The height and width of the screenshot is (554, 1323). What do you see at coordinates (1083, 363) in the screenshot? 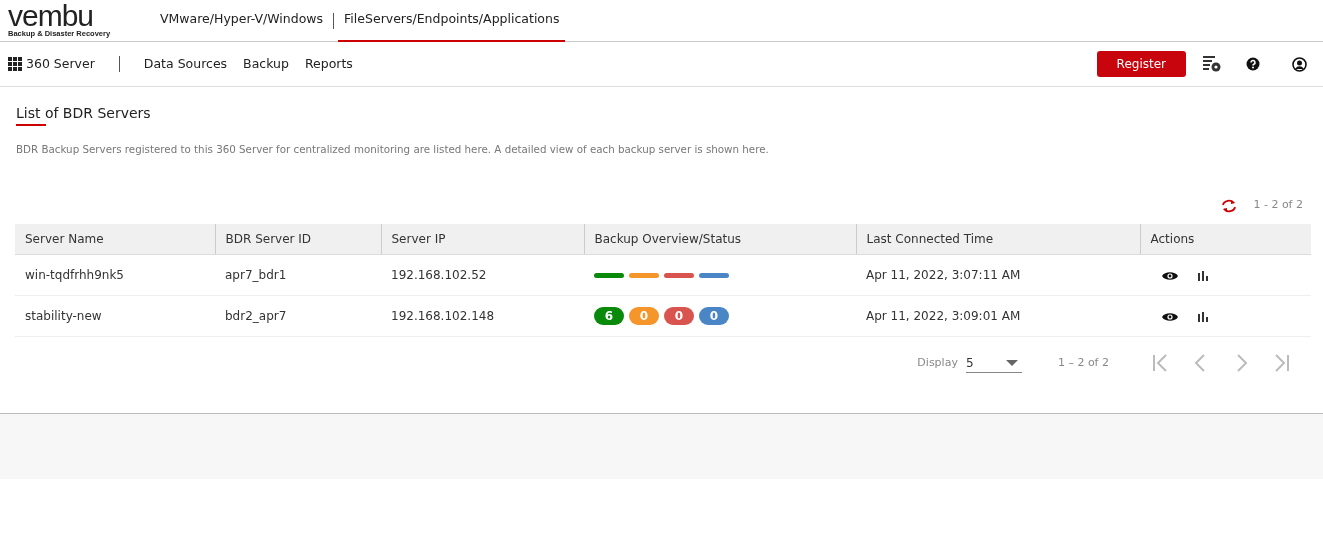
I see `page-range-text: 1 – 2 of 2` at bounding box center [1083, 363].